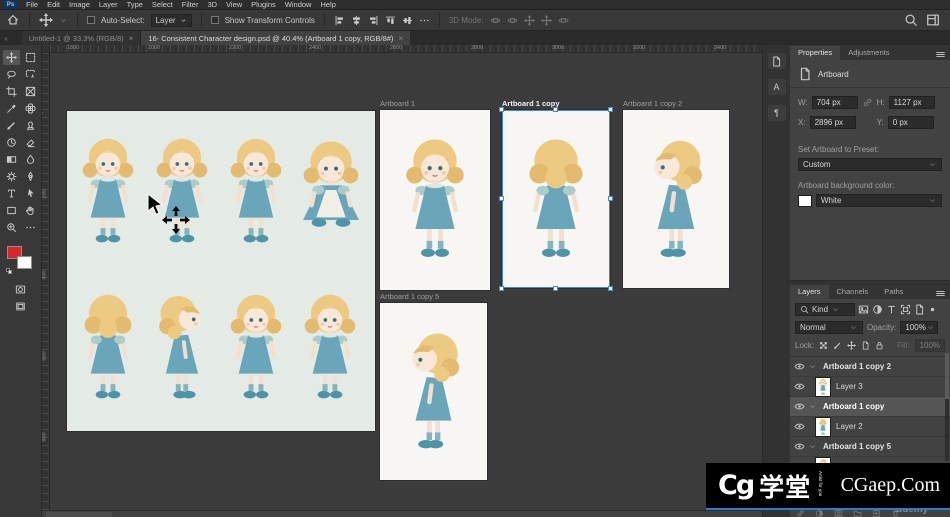 This screenshot has width=950, height=517. Describe the element at coordinates (879, 200) in the screenshot. I see `artboard-bg-dropdown: White` at that location.